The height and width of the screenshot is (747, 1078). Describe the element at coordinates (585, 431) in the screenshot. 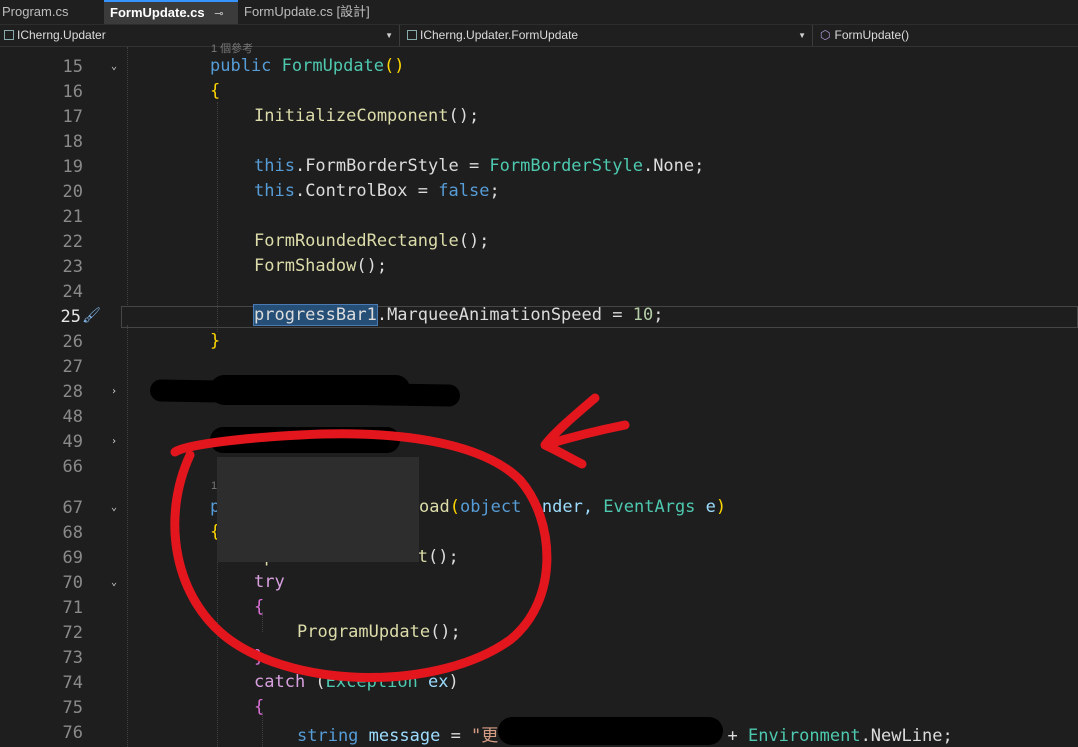

I see `red-arrow-annotation` at that location.